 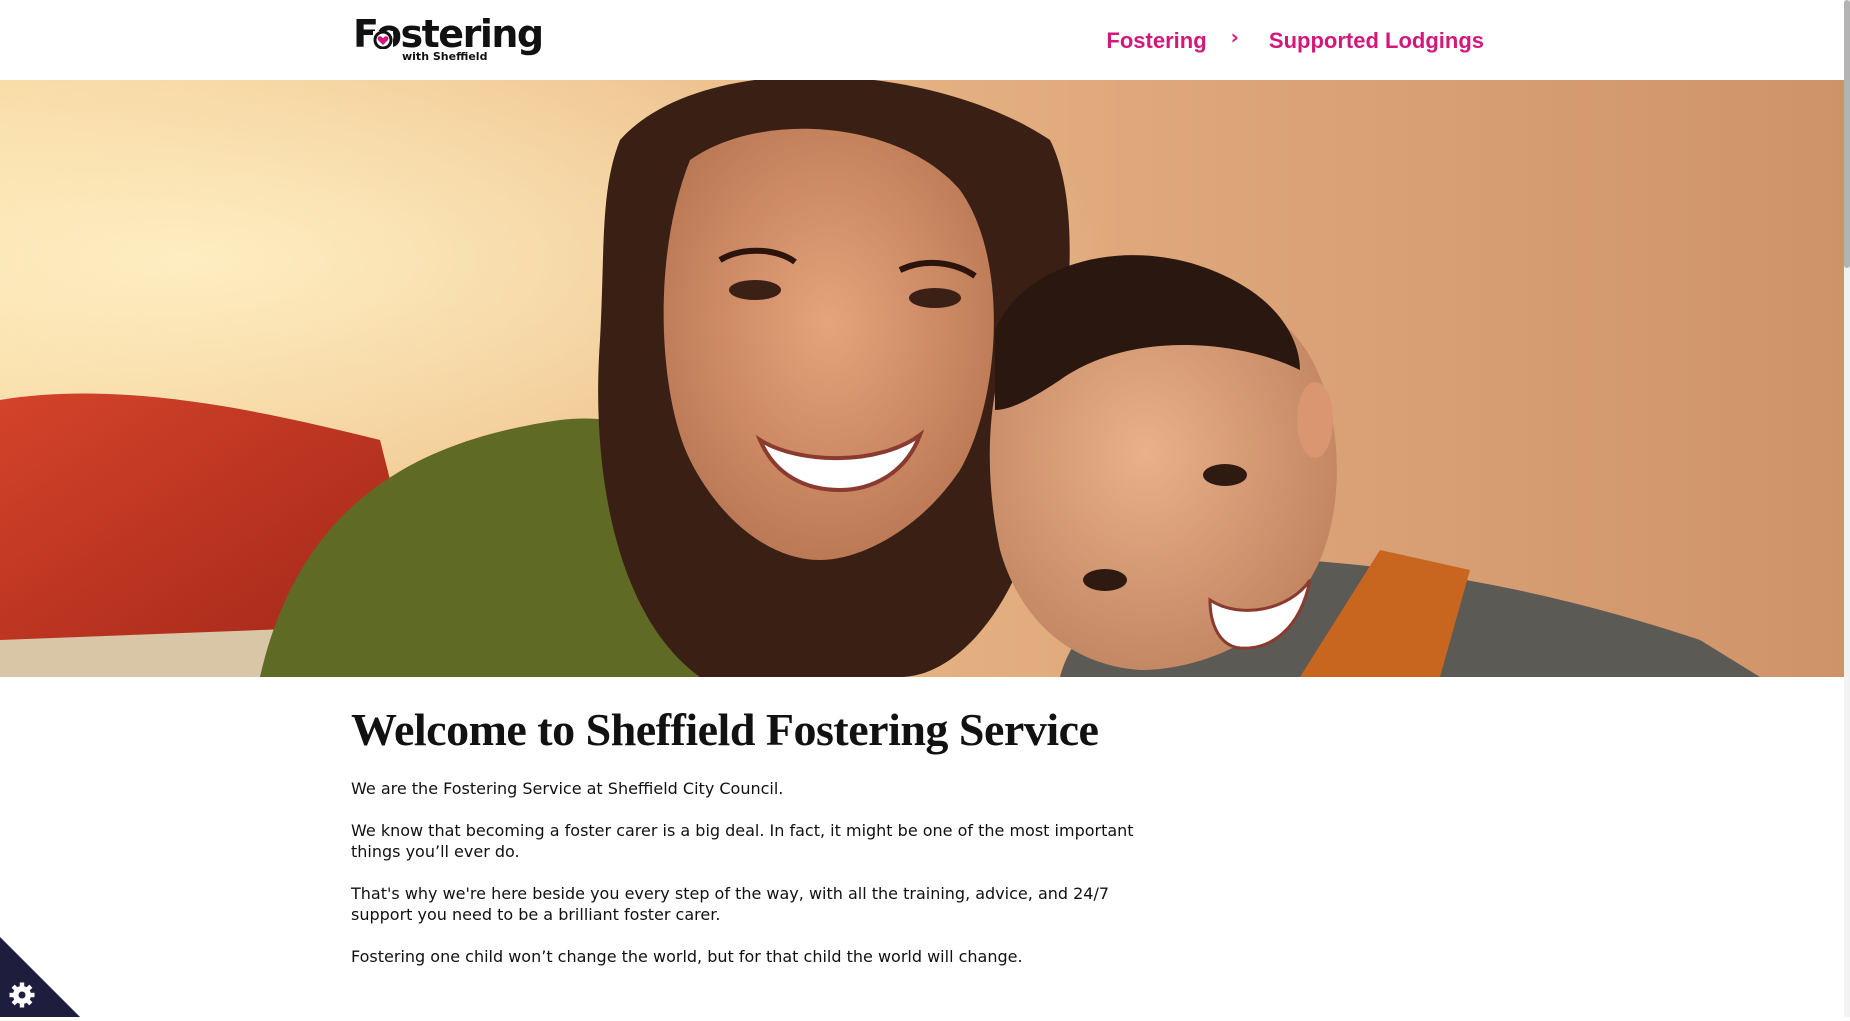 What do you see at coordinates (445, 56) in the screenshot?
I see `logo-subtitle: with Sheffield` at bounding box center [445, 56].